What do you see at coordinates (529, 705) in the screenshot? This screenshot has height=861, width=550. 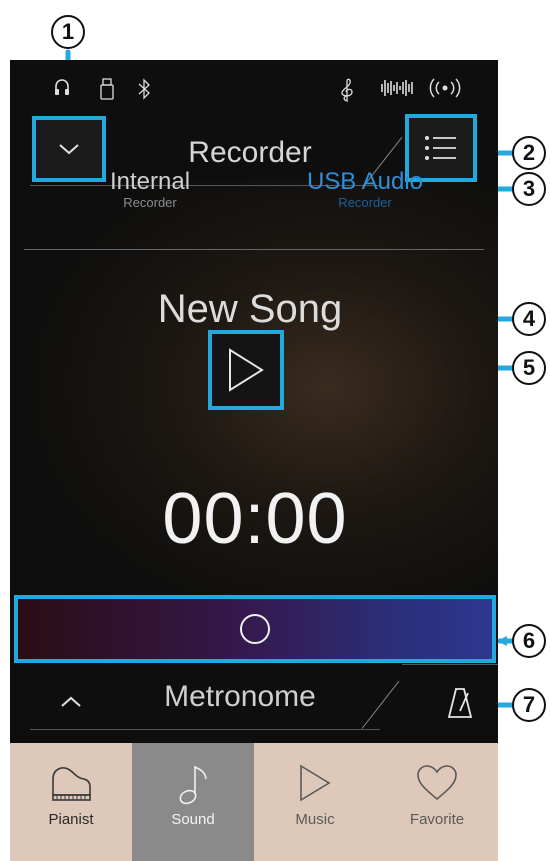 I see `callout-7: 7` at bounding box center [529, 705].